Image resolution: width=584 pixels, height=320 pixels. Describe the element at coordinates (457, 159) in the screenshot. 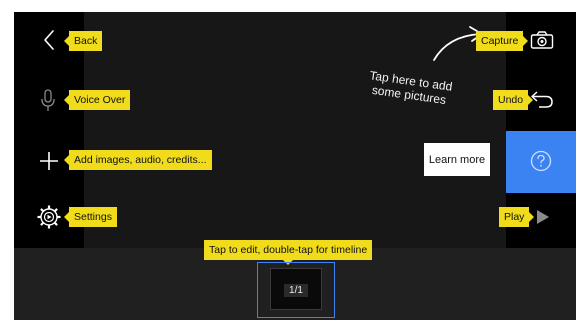

I see `learn-more-button: Learn more` at that location.